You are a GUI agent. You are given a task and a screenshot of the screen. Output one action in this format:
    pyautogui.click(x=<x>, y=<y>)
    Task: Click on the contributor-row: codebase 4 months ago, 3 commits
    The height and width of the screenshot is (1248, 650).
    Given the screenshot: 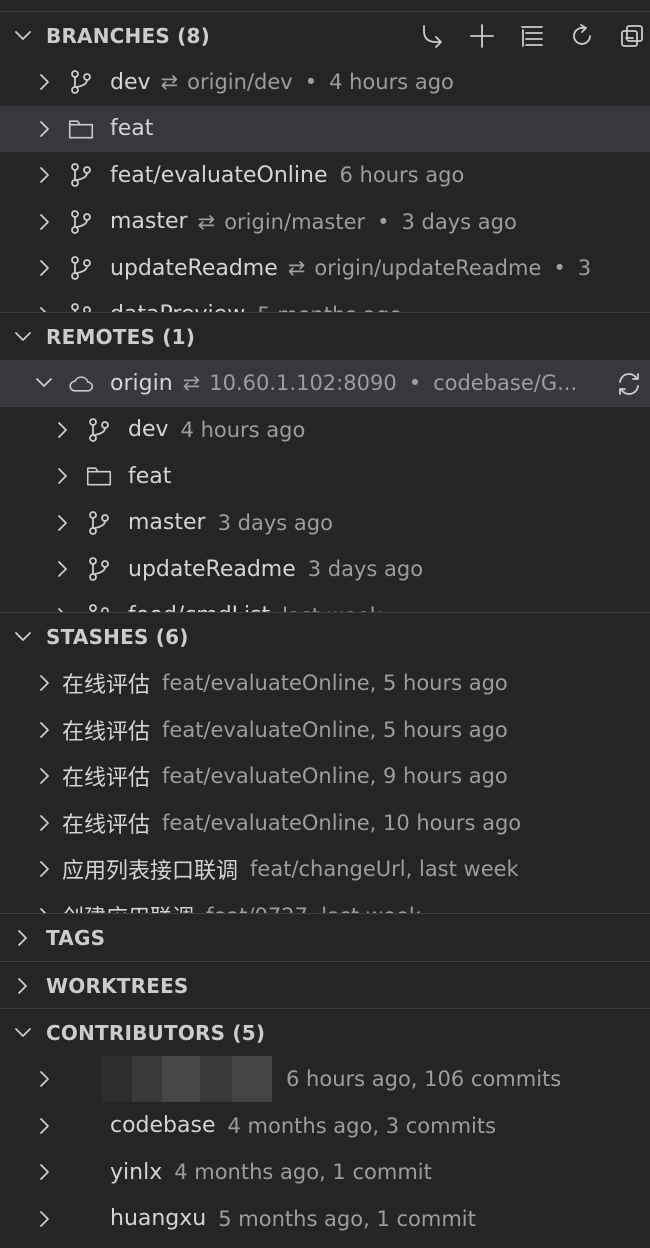 What is the action you would take?
    pyautogui.click(x=325, y=1126)
    